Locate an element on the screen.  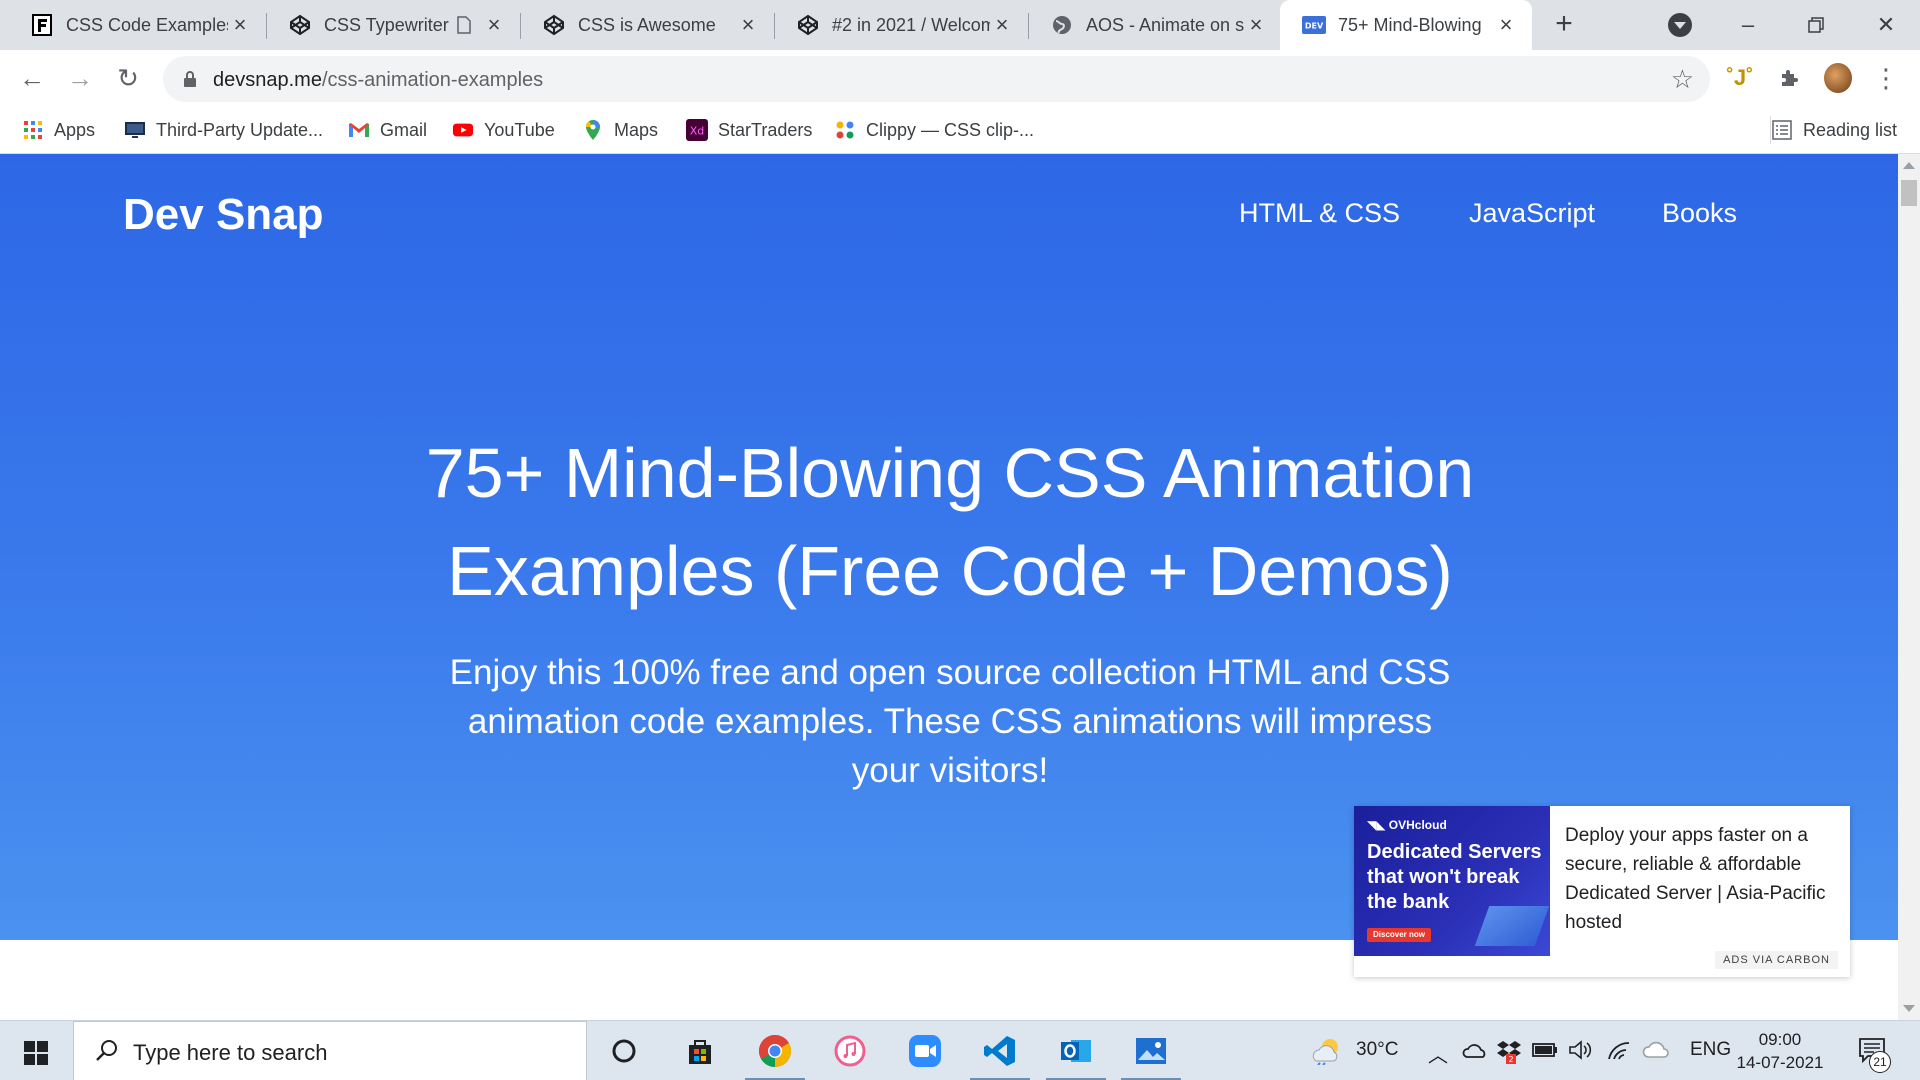
zoom-icon is located at coordinates (925, 1051).